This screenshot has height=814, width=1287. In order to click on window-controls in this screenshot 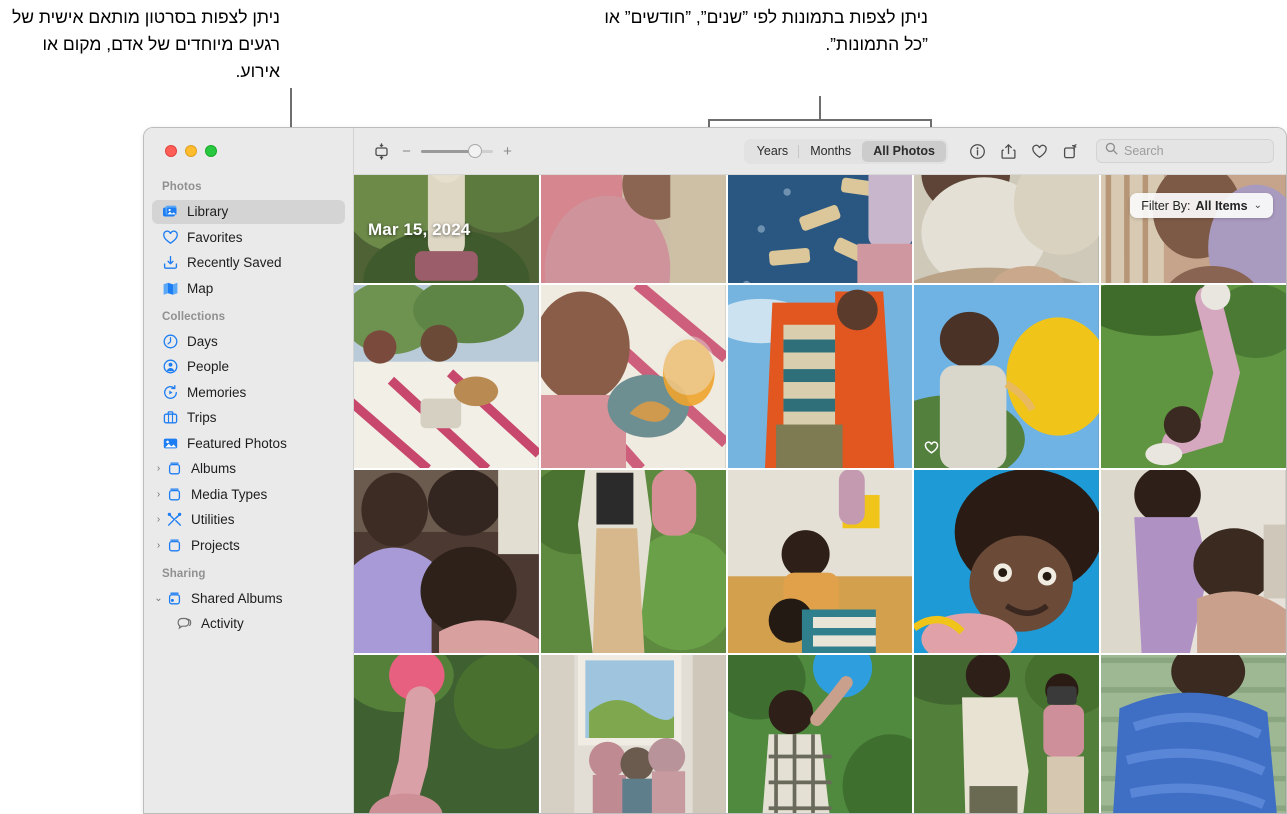, I will do `click(191, 151)`.